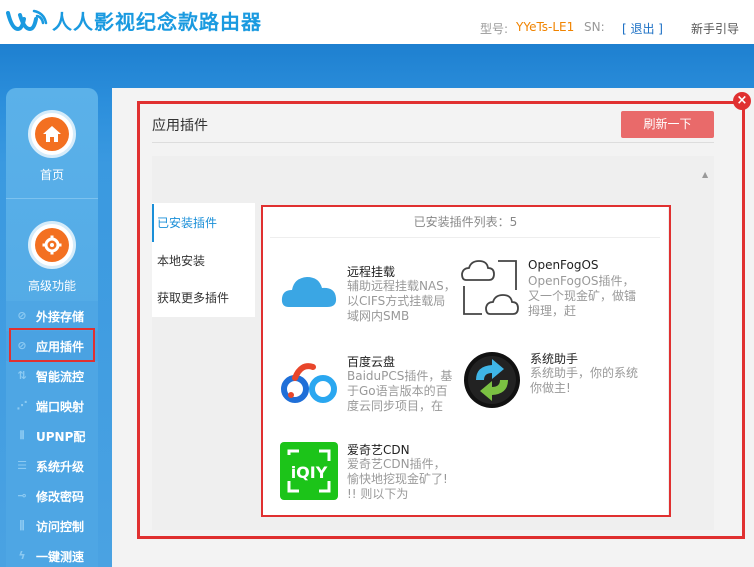 The width and height of the screenshot is (754, 567). I want to click on sidebar-item-label: 智能流控, so click(60, 376).